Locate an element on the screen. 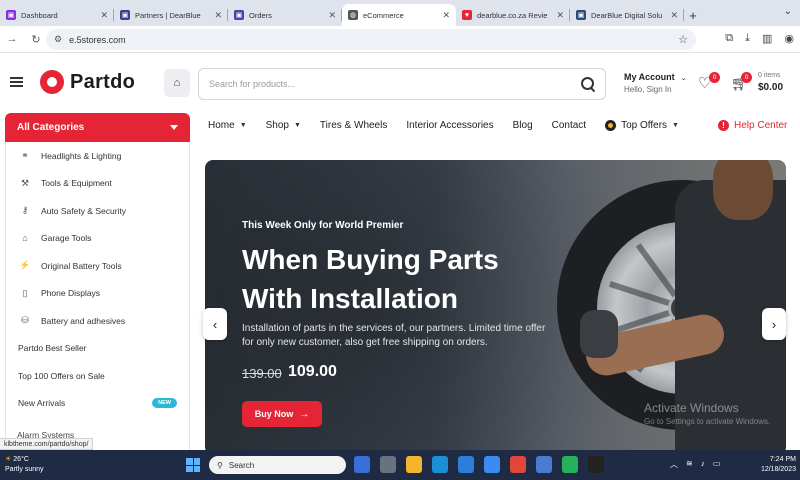 Image resolution: width=800 pixels, height=480 pixels. nav-tires-wheels: Tires & Wheels is located at coordinates (353, 125).